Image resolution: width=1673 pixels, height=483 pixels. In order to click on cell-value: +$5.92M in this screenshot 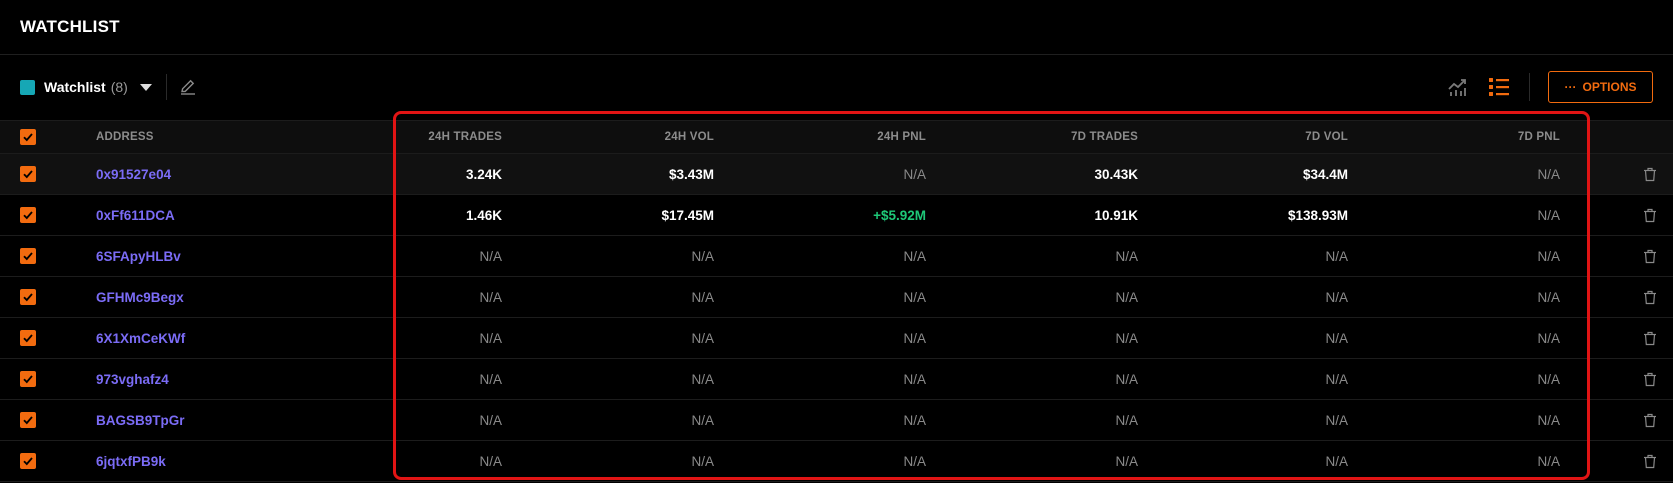, I will do `click(899, 215)`.